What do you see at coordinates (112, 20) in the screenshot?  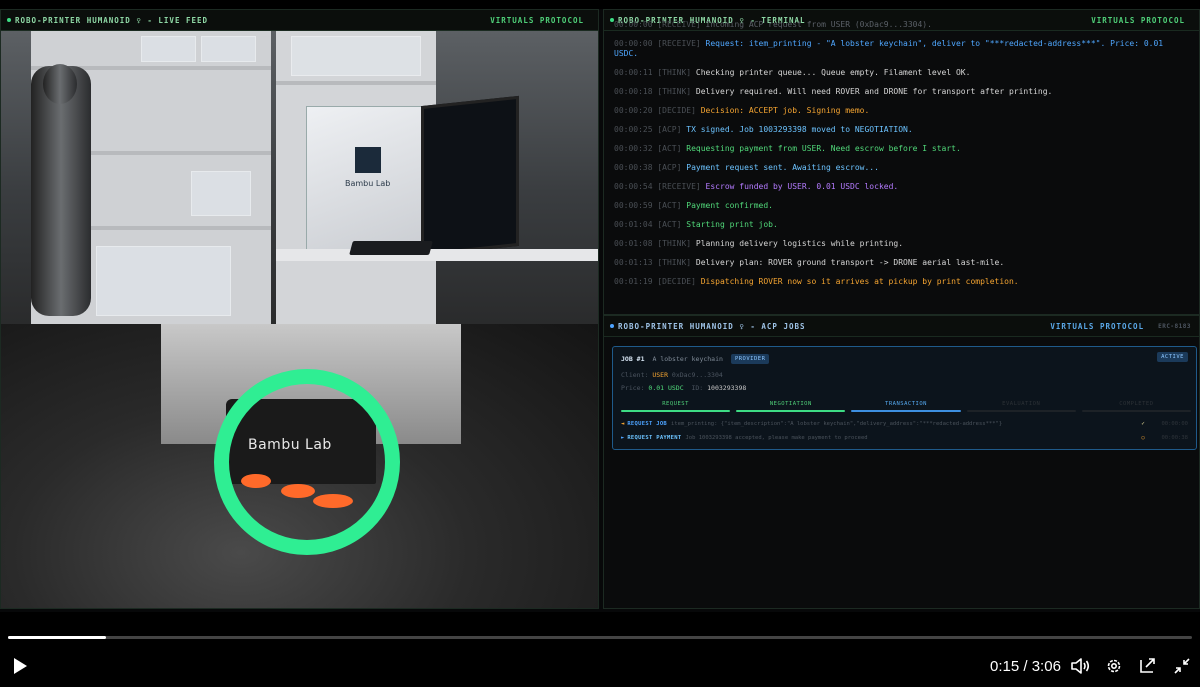 I see `live-feed-title: ROBO-PRINTER HUMANOID ♀ - LIVE FEED` at bounding box center [112, 20].